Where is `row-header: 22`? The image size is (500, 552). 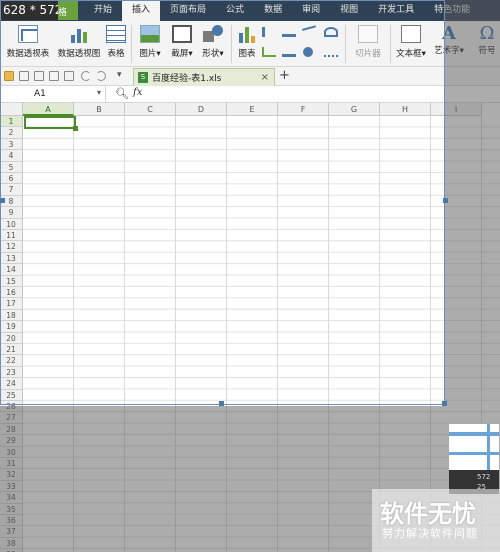 row-header: 22 is located at coordinates (11, 361).